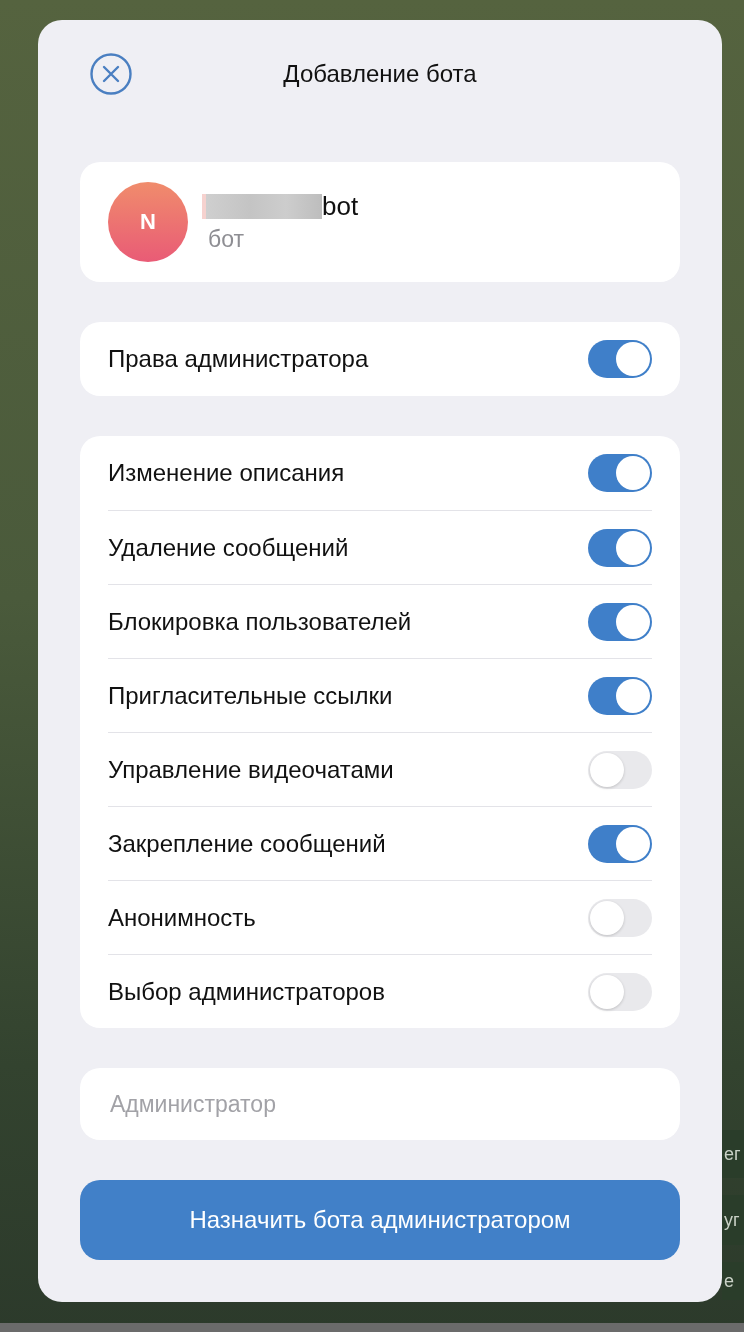  I want to click on permission-label: Закрепление сообщений, so click(247, 843).